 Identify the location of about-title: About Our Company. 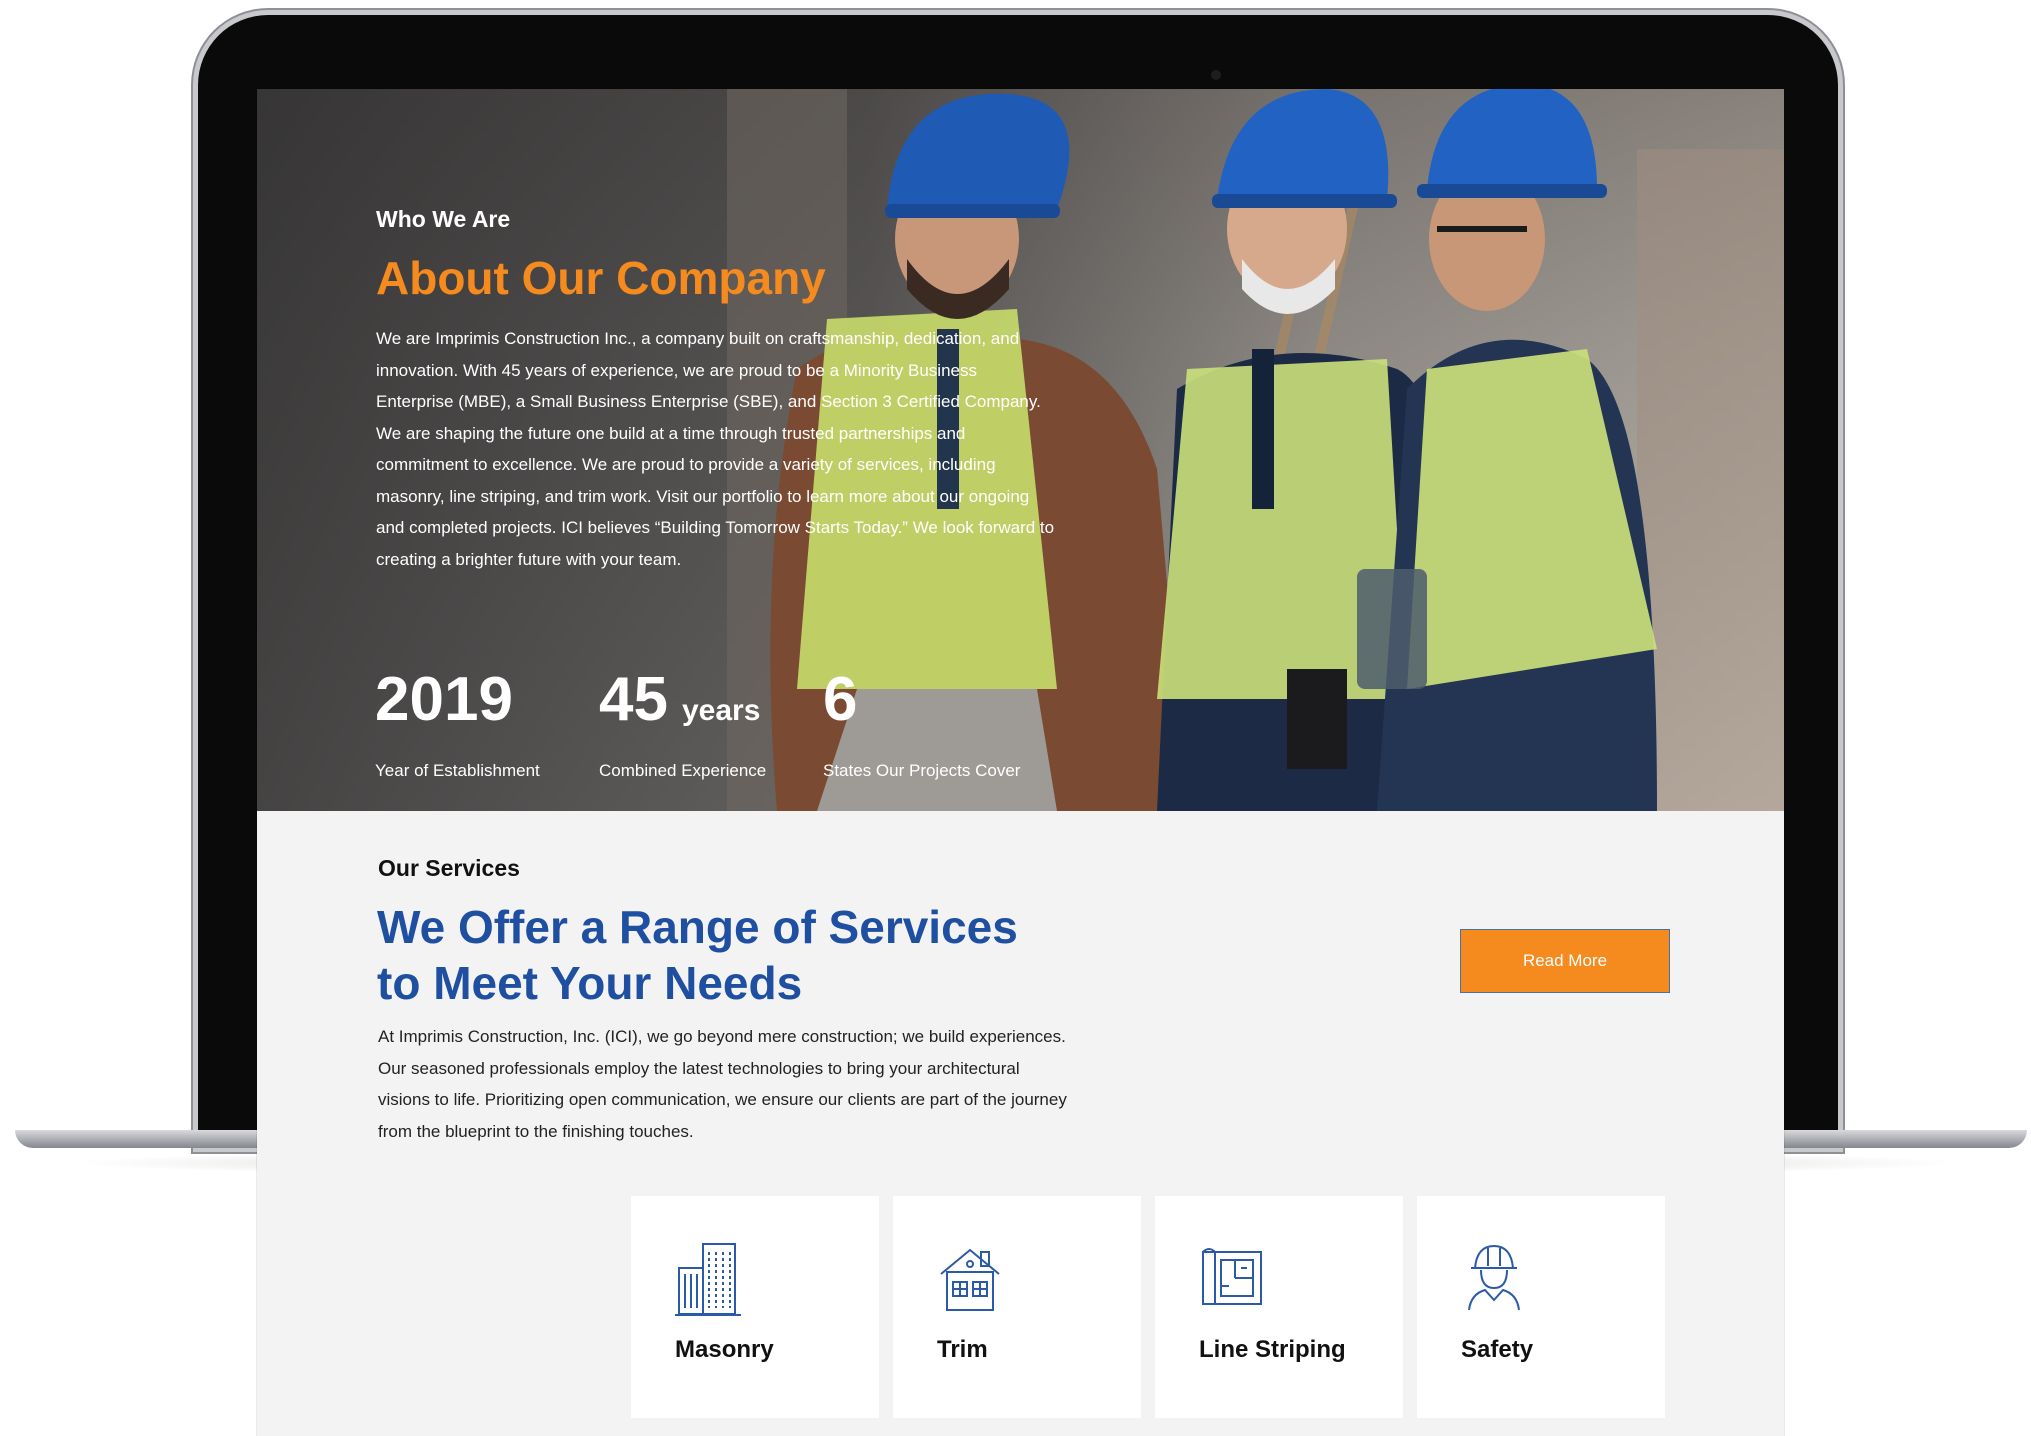
(601, 278).